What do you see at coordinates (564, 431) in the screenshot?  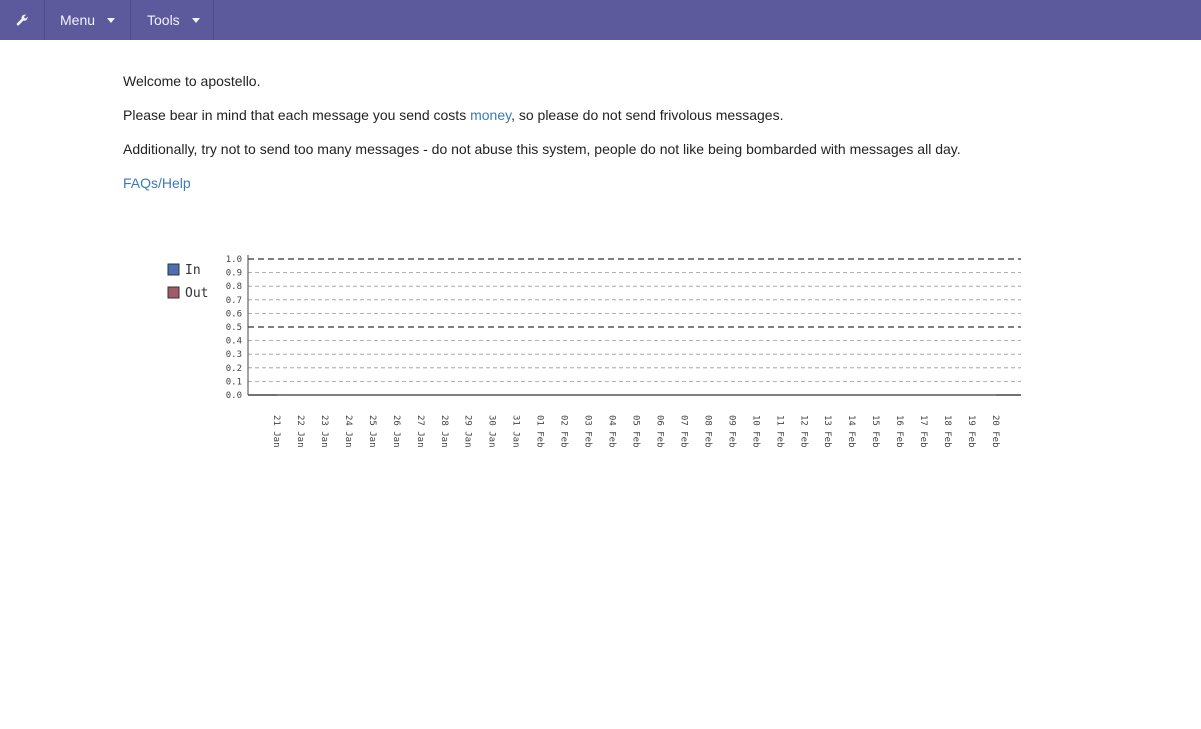 I see `x-tick-label: 02 Feb` at bounding box center [564, 431].